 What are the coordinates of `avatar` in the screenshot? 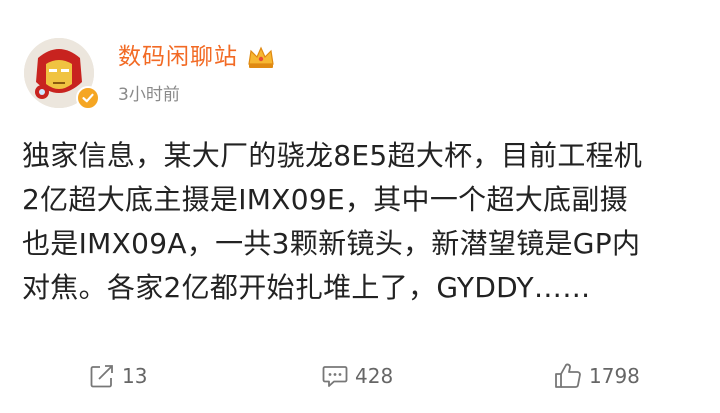 It's located at (62, 74).